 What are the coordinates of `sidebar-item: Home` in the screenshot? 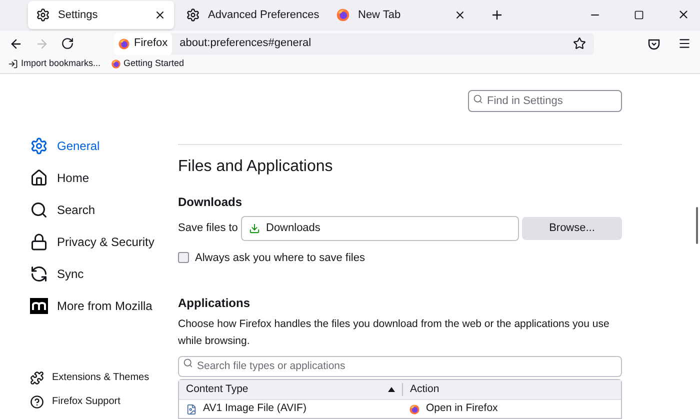 It's located at (104, 178).